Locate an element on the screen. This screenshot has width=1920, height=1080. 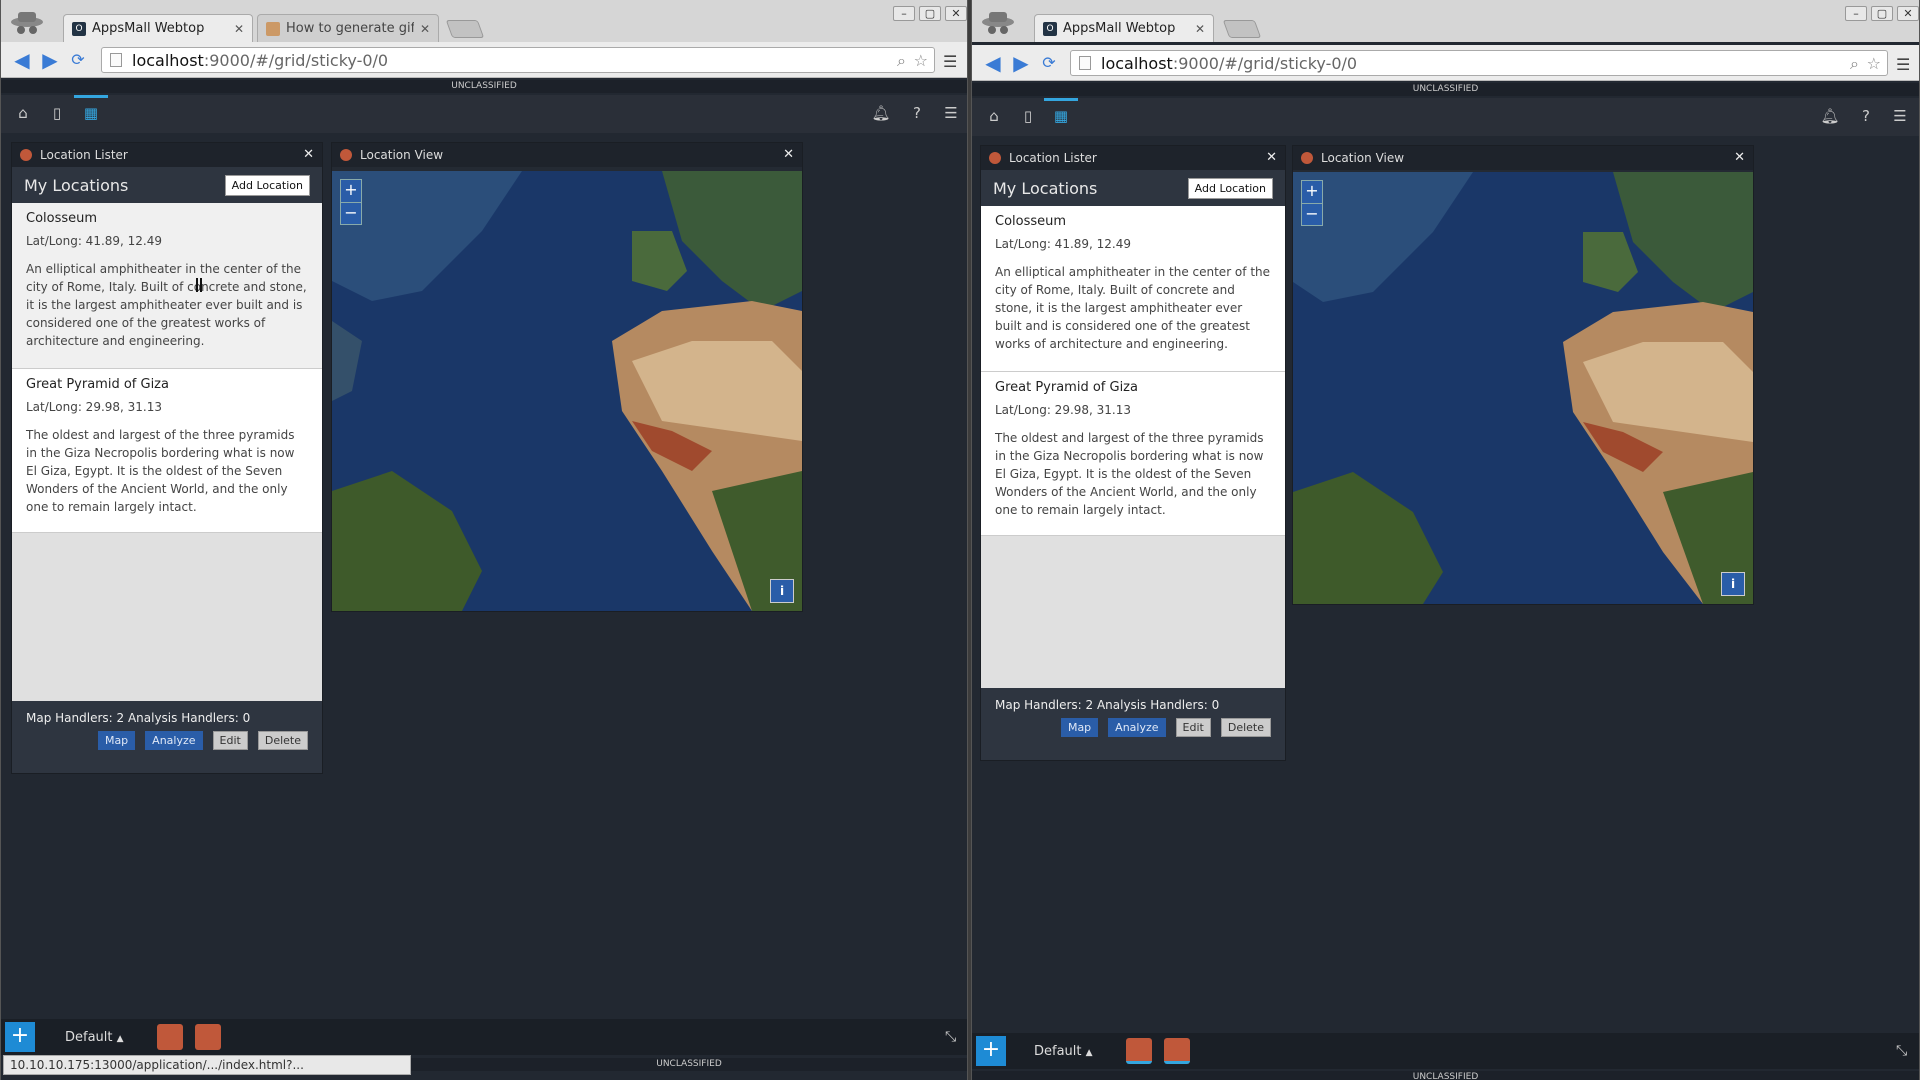
text-cursor is located at coordinates (199, 285).